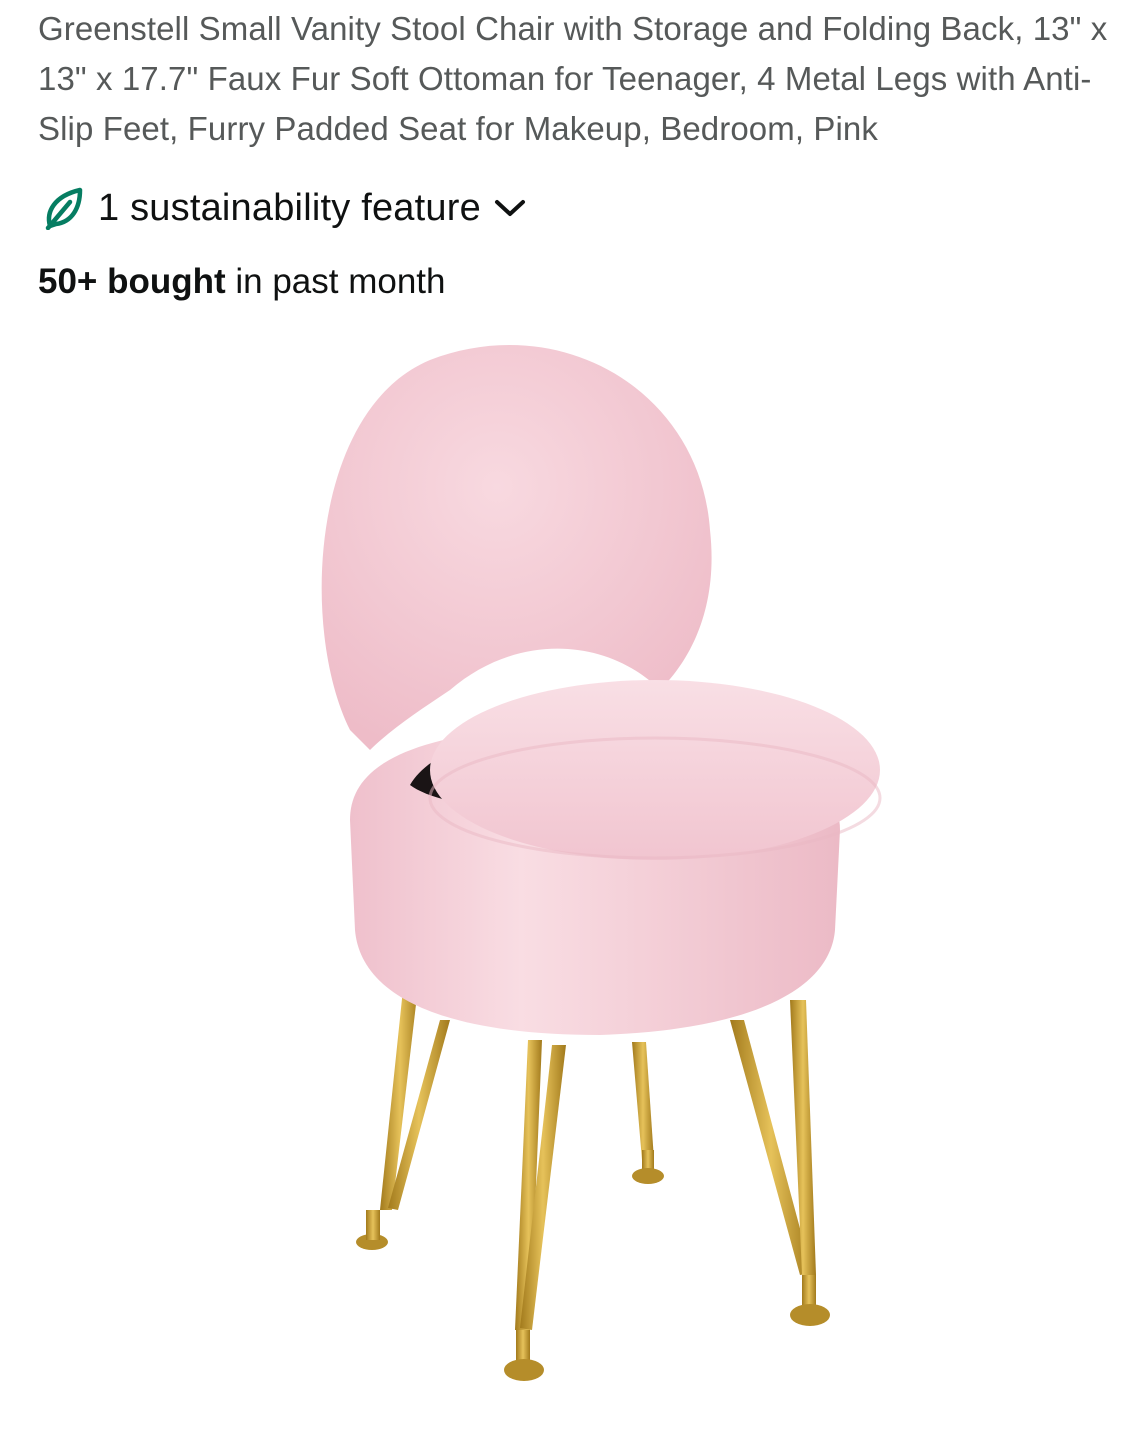 The height and width of the screenshot is (1440, 1138). What do you see at coordinates (510, 208) in the screenshot?
I see `chevron-down-icon` at bounding box center [510, 208].